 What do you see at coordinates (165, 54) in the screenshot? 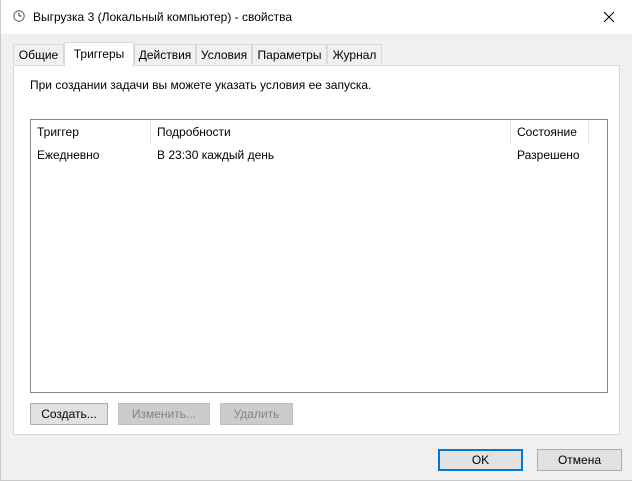
I see `tab-actions: Действия` at bounding box center [165, 54].